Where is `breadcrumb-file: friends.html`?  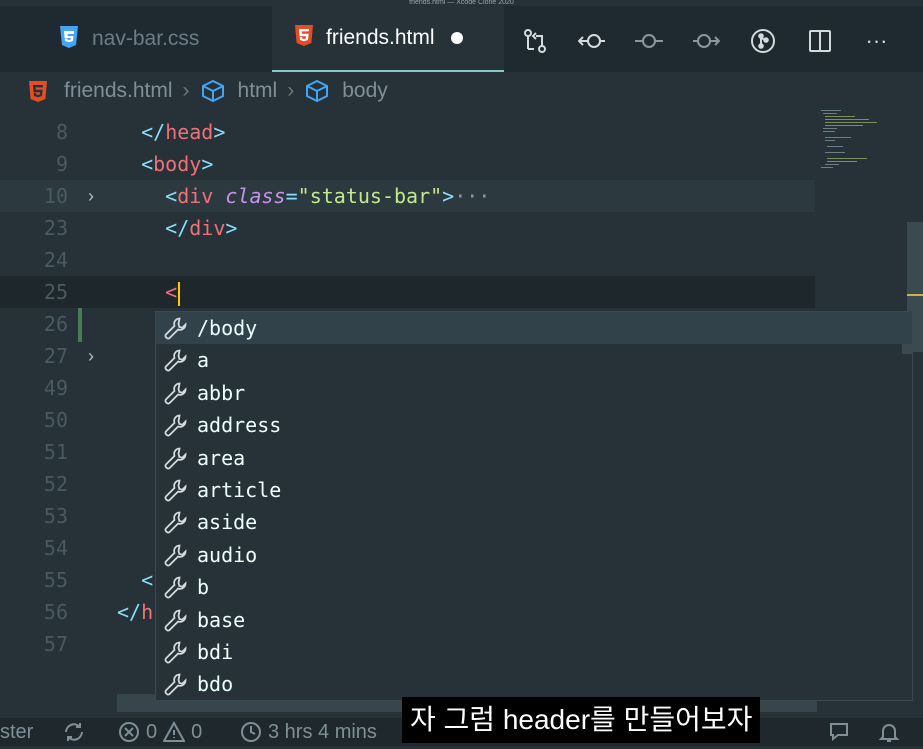 breadcrumb-file: friends.html is located at coordinates (100, 91).